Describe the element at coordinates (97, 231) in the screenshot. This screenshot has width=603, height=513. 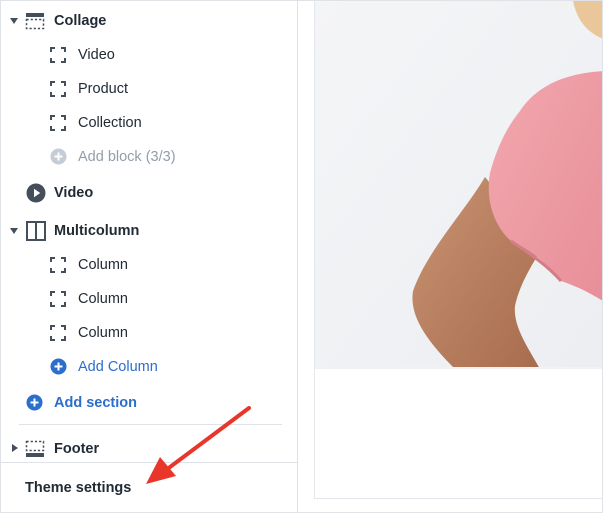
I see `section-multicolumn-label: Multicolumn` at that location.